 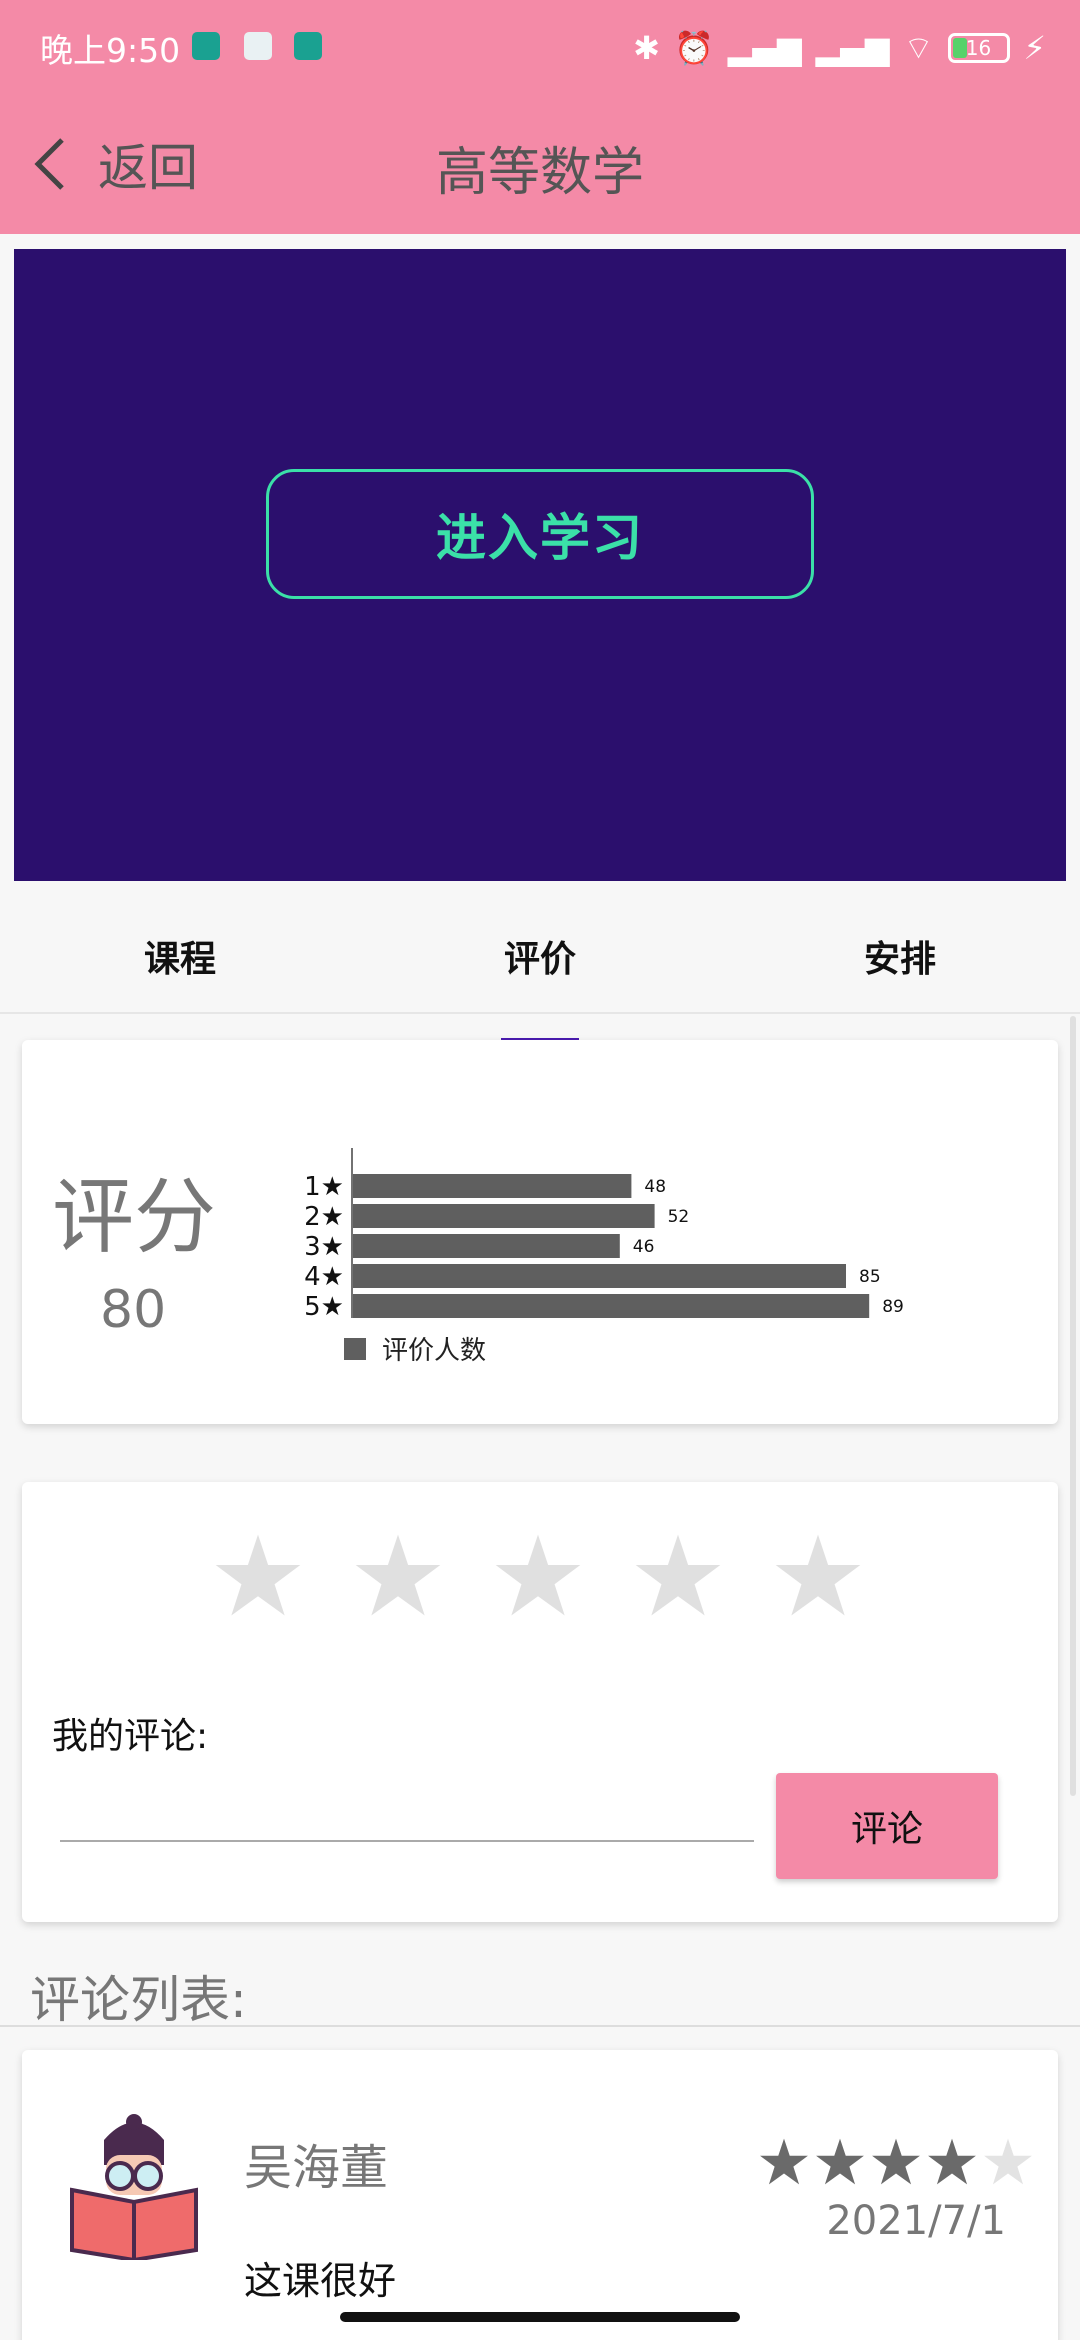 I want to click on chart-legend: 评价人数, so click(x=415, y=1348).